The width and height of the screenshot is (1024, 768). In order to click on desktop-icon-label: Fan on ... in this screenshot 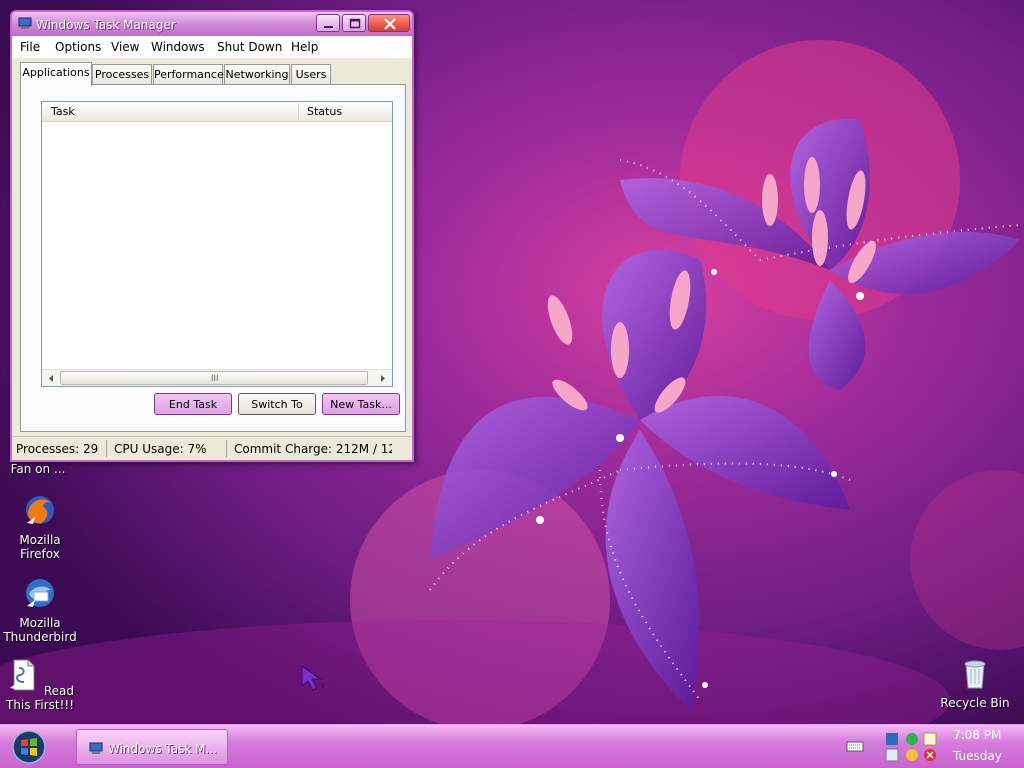, I will do `click(38, 469)`.